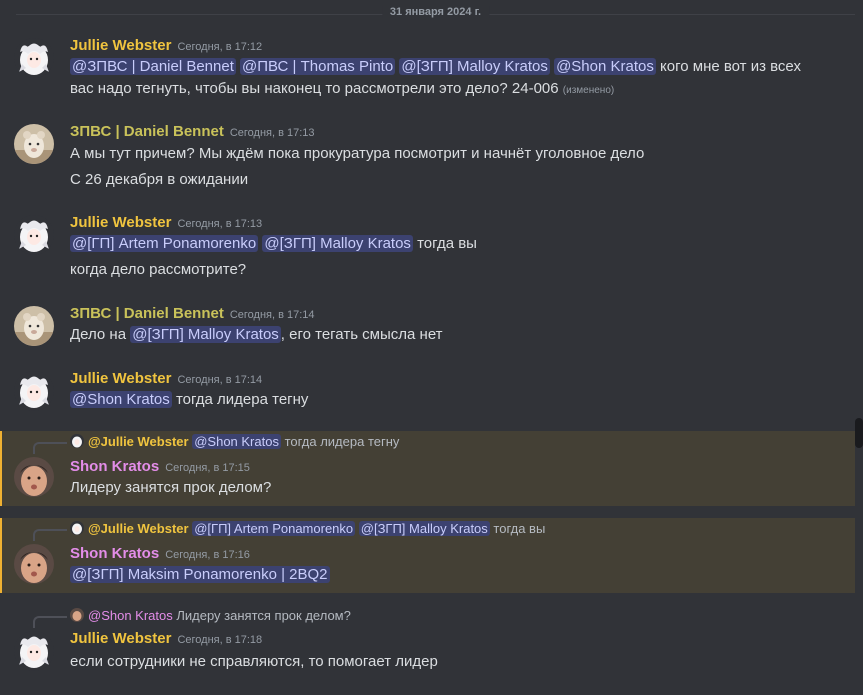  Describe the element at coordinates (444, 243) in the screenshot. I see `message-text: тогда вы` at that location.